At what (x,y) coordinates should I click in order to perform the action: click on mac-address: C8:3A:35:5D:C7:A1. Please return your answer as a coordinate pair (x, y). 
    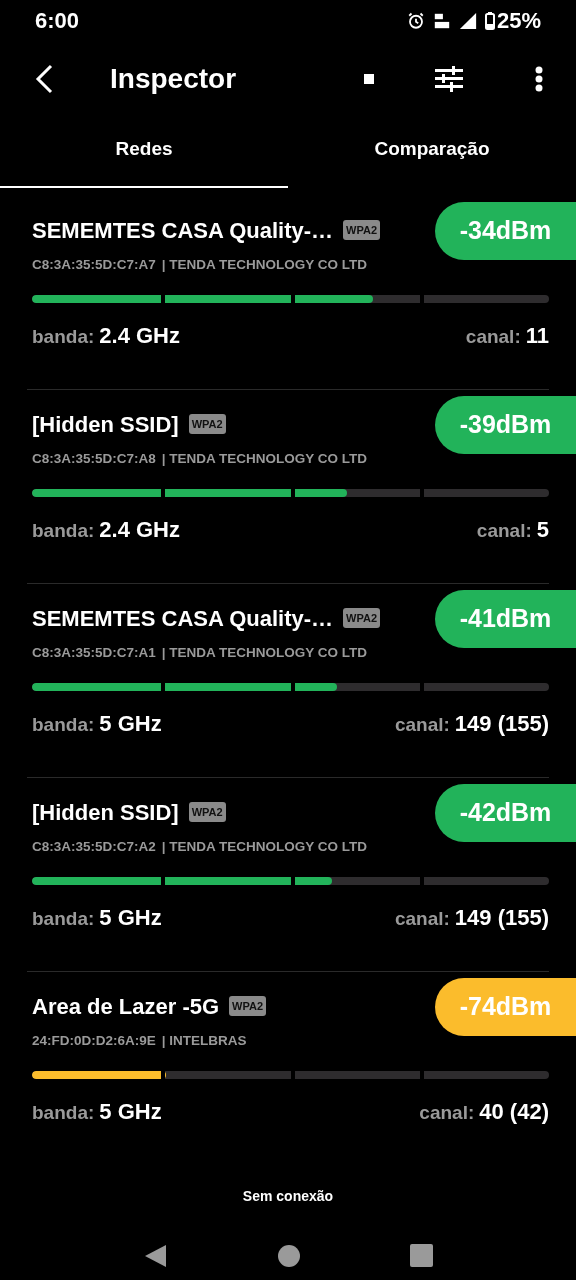
    Looking at the image, I should click on (94, 653).